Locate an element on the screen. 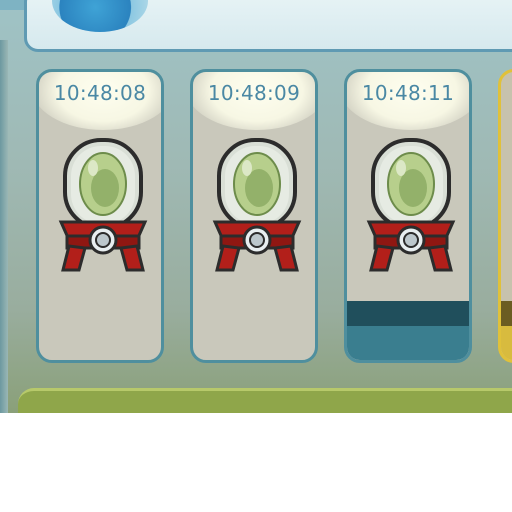 The image size is (512, 512). card-footer-gold is located at coordinates (506, 343).